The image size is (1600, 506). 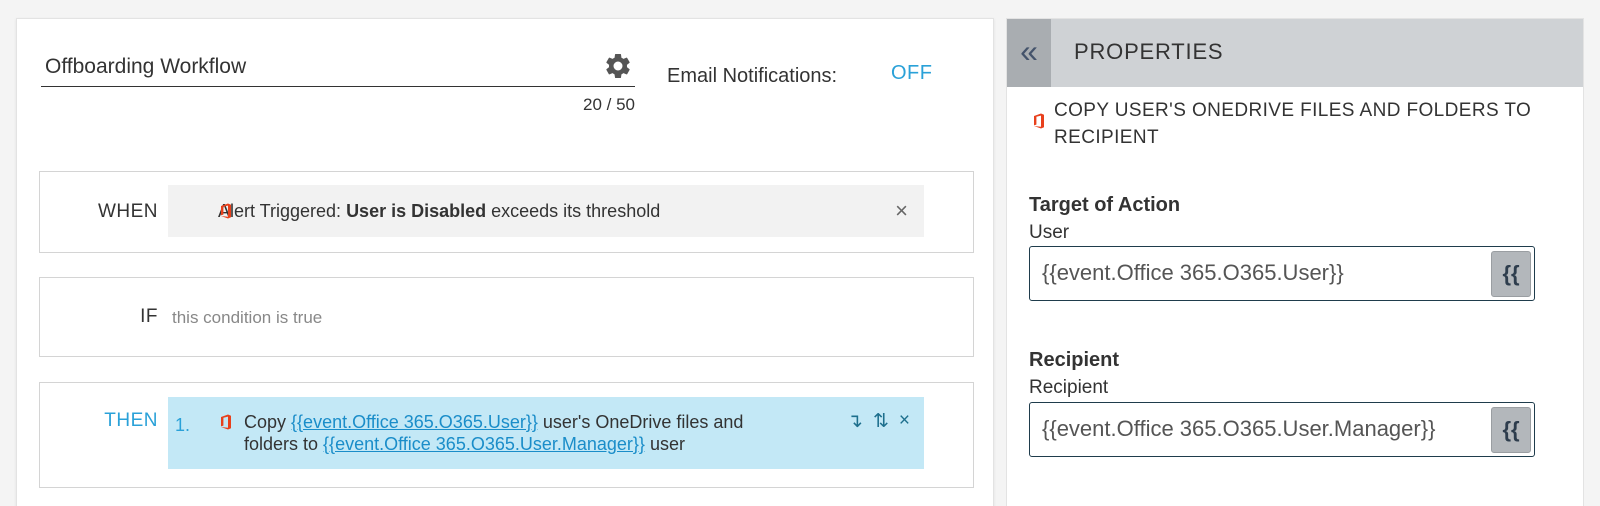 I want to click on recipient-input, so click(x=1257, y=429).